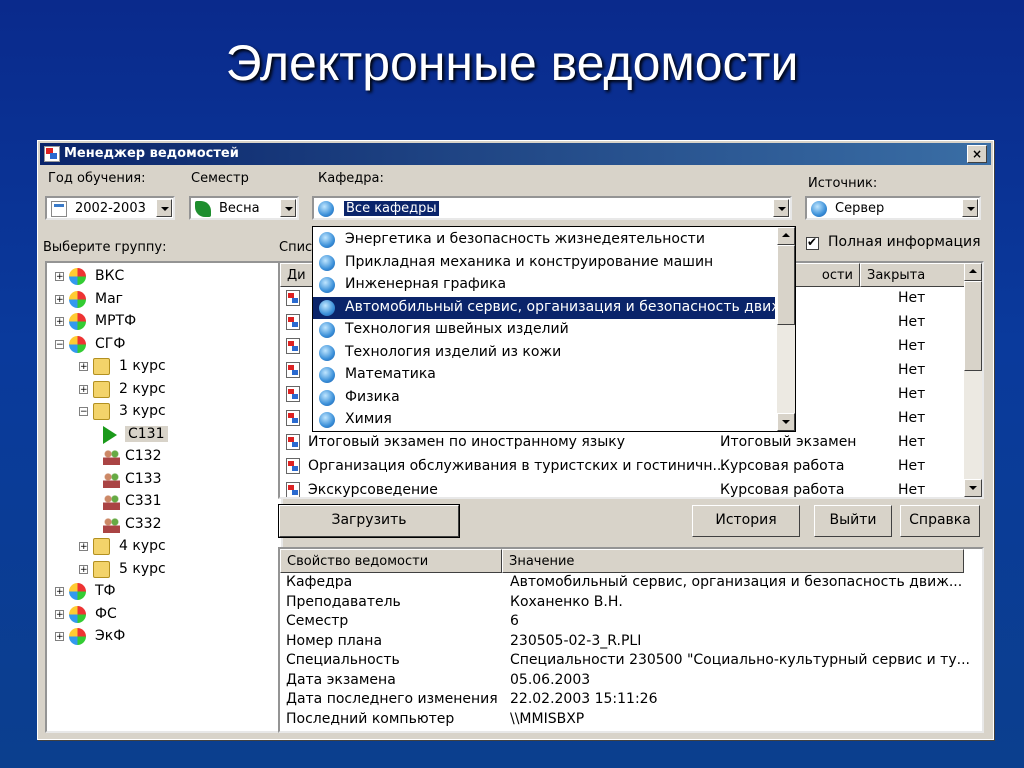  Describe the element at coordinates (733, 561) in the screenshot. I see `property-header-value: Значение` at that location.